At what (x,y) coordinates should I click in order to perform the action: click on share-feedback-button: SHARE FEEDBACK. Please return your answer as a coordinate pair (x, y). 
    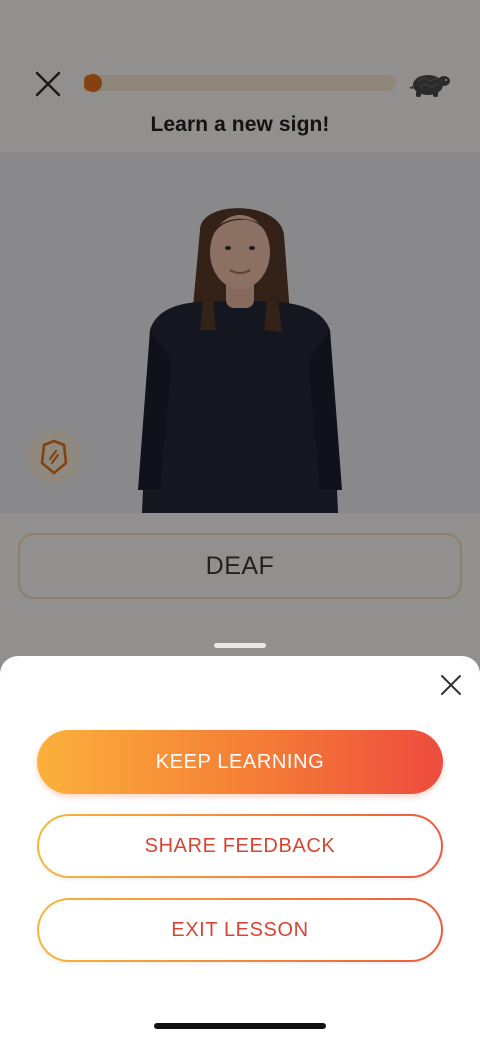
    Looking at the image, I should click on (240, 846).